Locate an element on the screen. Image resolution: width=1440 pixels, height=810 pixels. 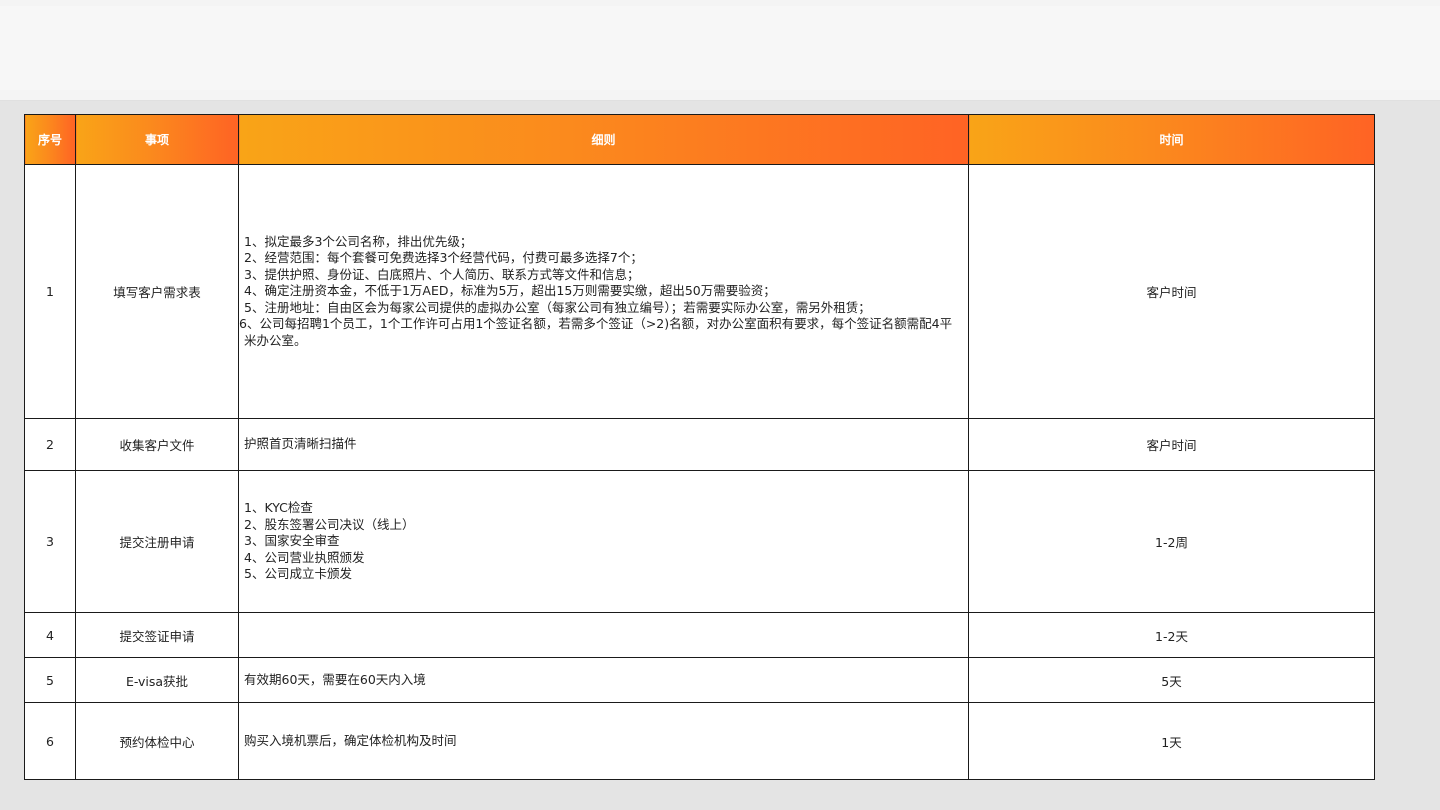
header-detail: 细则 is located at coordinates (603, 139).